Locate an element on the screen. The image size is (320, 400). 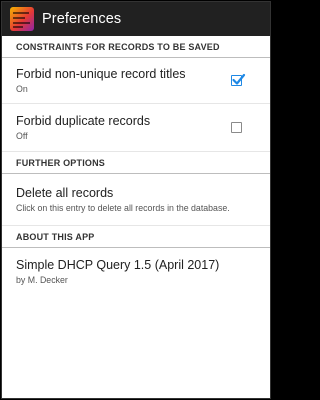
pref-title: Simple DHCP Query 1.5 (April 2017) is located at coordinates (118, 265).